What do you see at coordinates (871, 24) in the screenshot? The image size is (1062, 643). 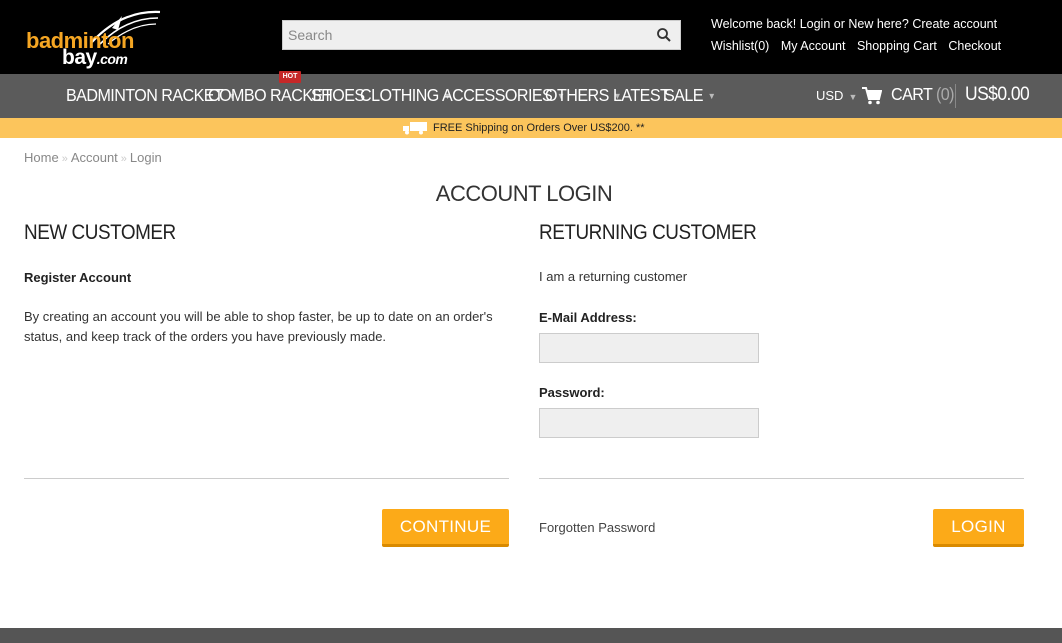 I see `welcome-middle: or New here?` at bounding box center [871, 24].